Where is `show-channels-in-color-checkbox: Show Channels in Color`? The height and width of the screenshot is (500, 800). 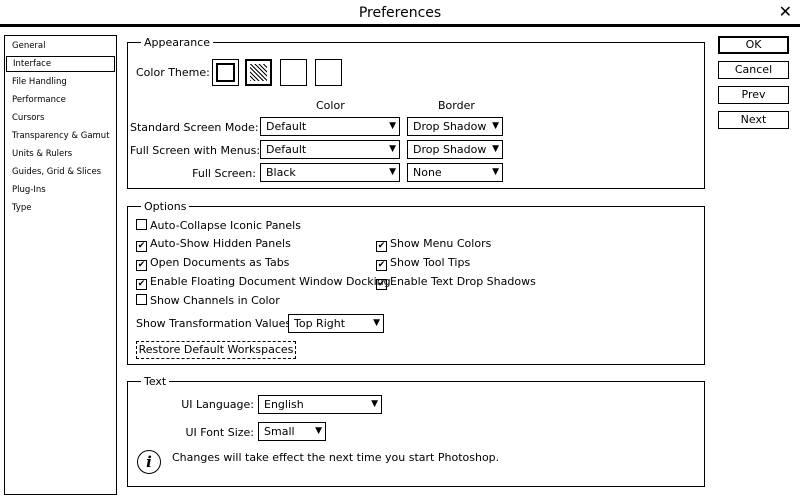 show-channels-in-color-checkbox: Show Channels in Color is located at coordinates (208, 301).